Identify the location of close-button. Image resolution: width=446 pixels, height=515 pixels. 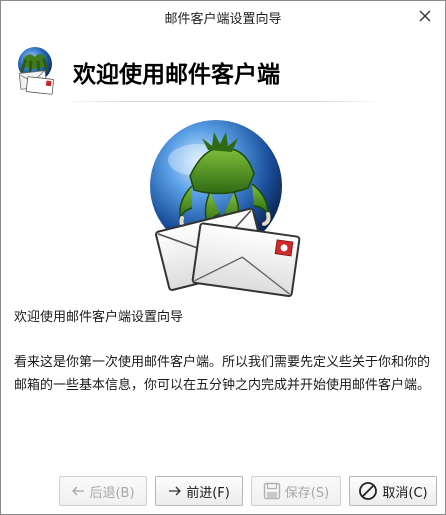
(425, 16).